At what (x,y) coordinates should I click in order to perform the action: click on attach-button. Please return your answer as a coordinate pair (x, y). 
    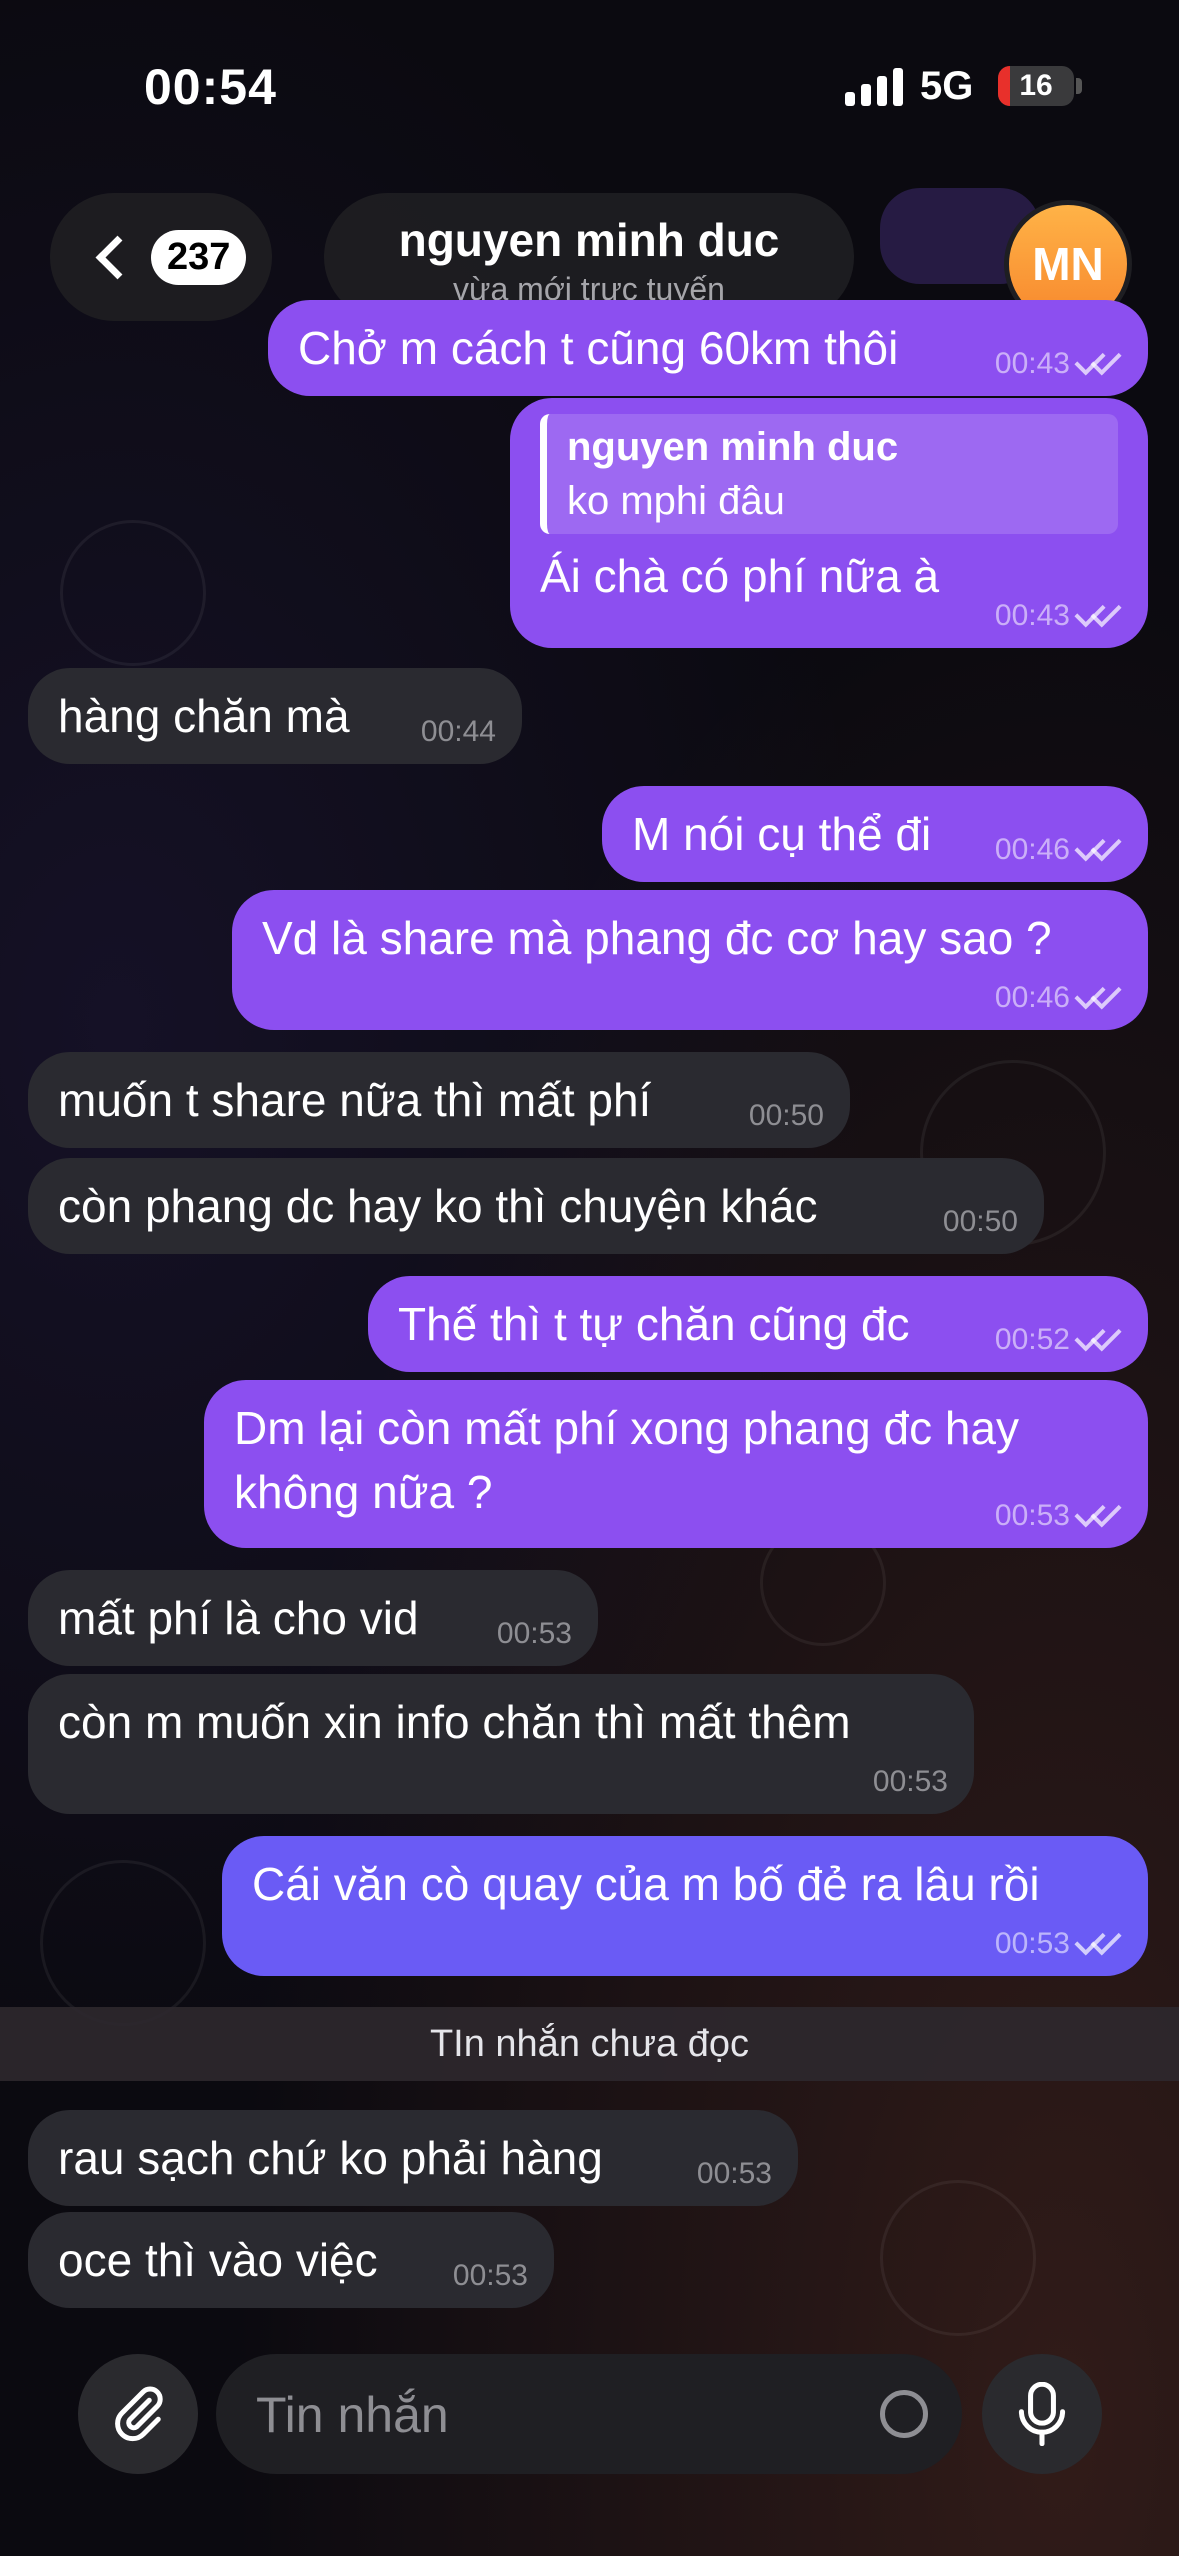
    Looking at the image, I should click on (138, 2414).